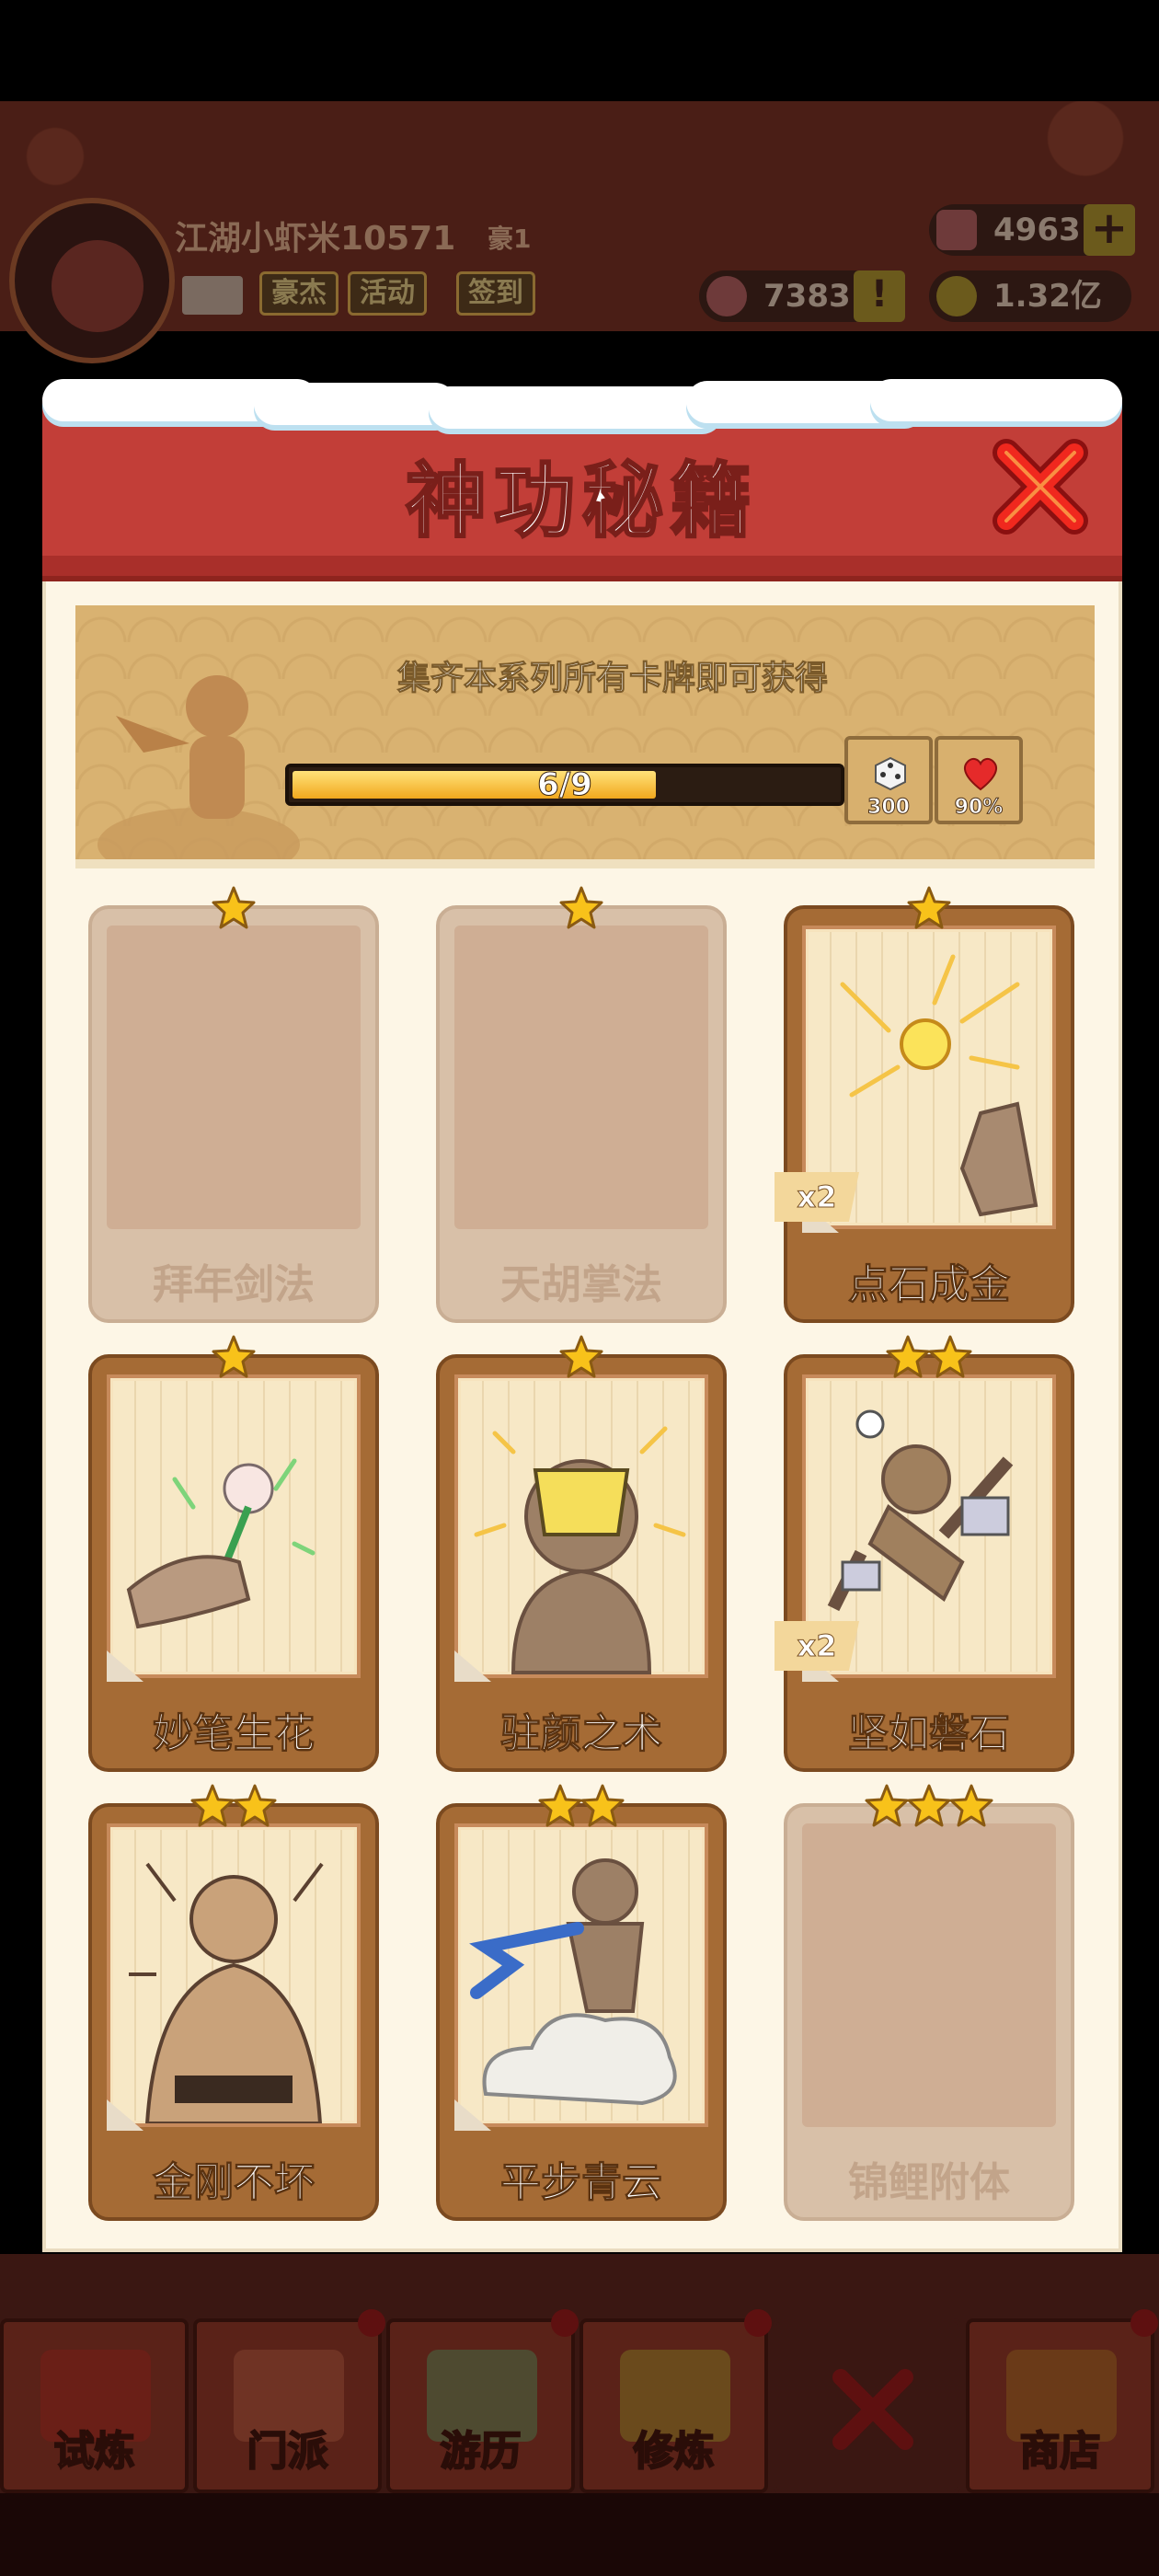  What do you see at coordinates (924, 1553) in the screenshot?
I see `skill-card: x2 坚如磐石` at bounding box center [924, 1553].